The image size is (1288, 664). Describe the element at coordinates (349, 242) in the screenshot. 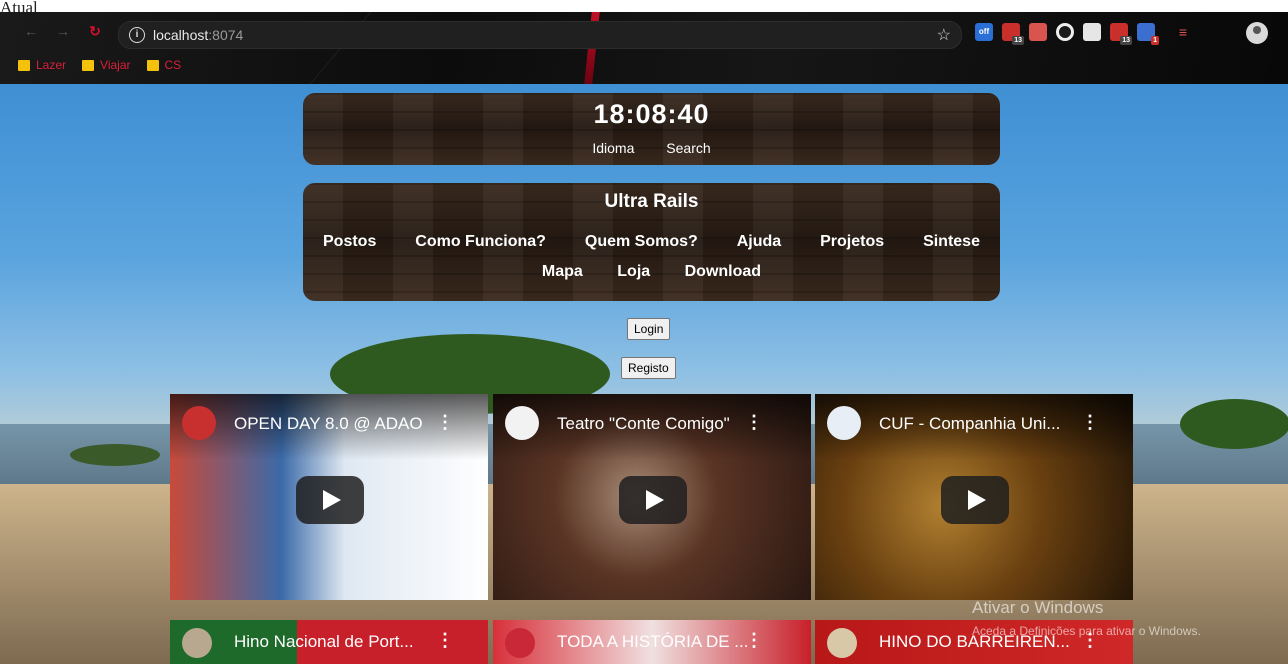

I see `menu-postos: Postos` at that location.